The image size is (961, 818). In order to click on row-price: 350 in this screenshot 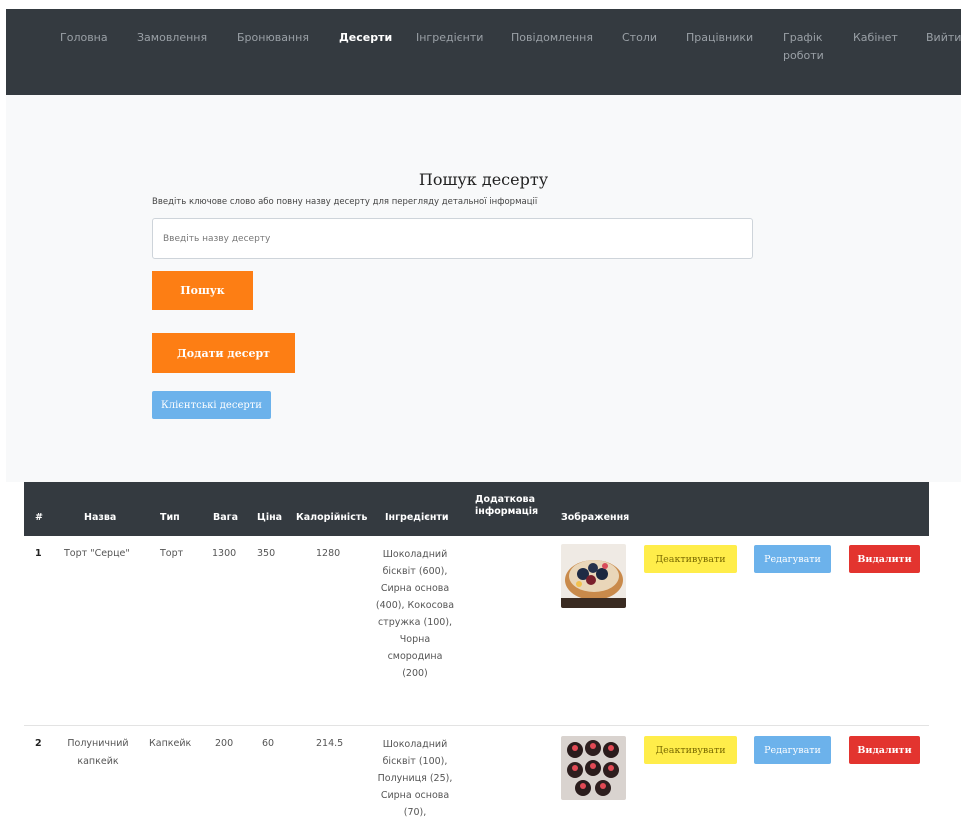, I will do `click(266, 553)`.